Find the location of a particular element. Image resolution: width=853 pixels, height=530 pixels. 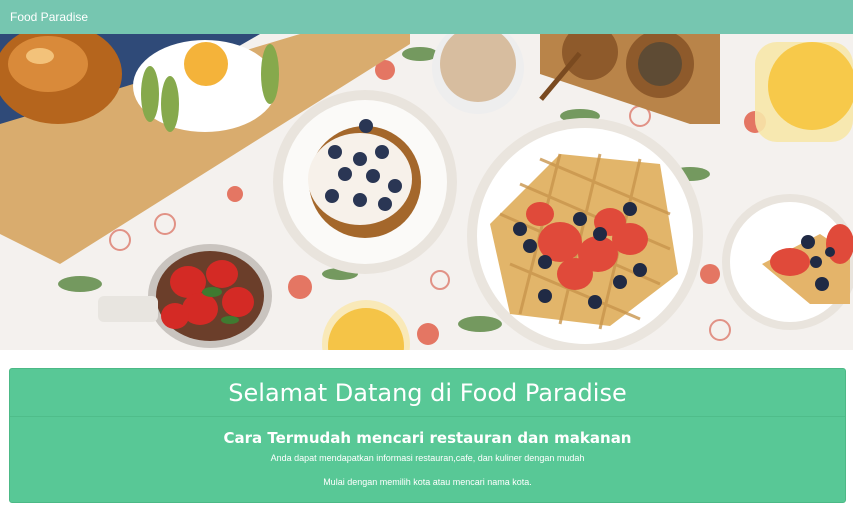

page-title: Selamat Datang di Food Paradise is located at coordinates (427, 392).